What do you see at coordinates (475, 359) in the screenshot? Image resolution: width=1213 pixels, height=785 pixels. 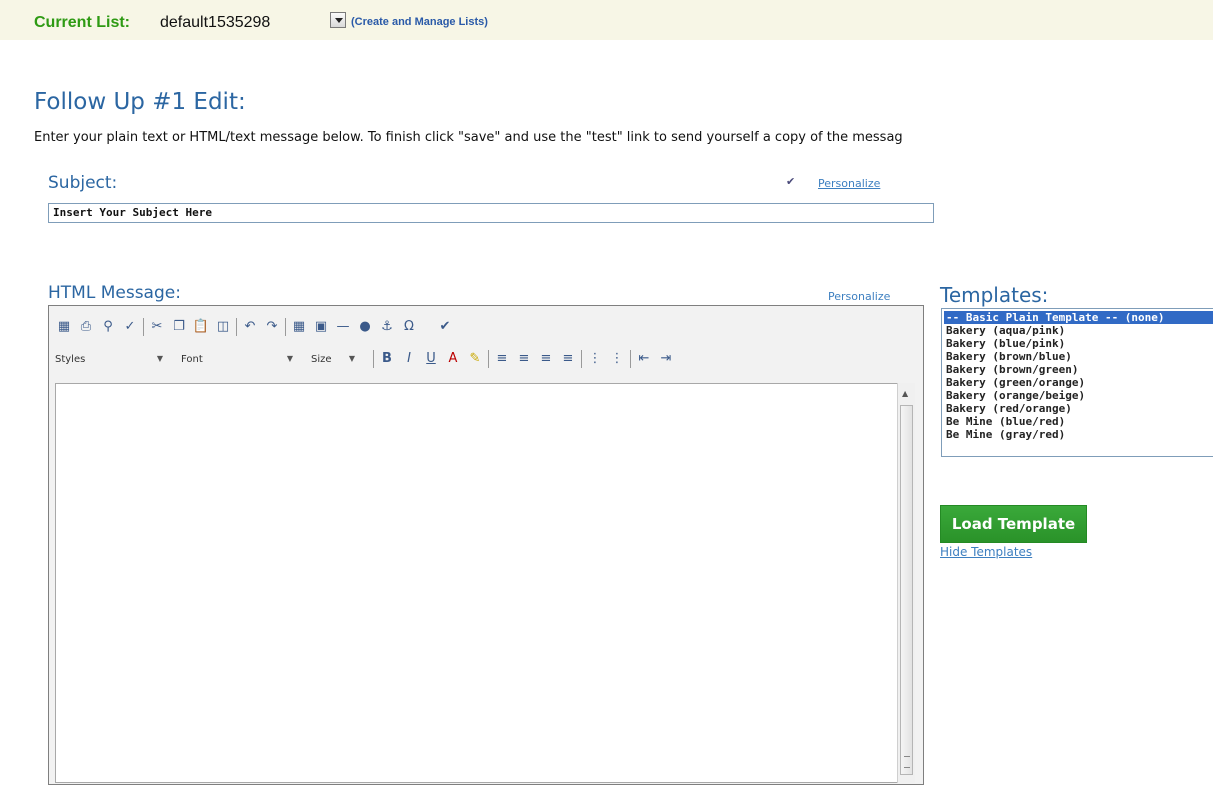 I see `highlight-icon: ✎` at bounding box center [475, 359].